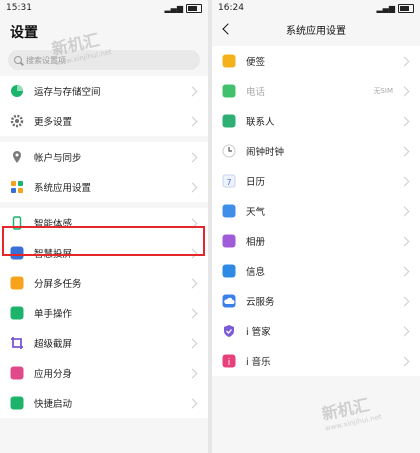 Image resolution: width=420 pixels, height=453 pixels. Describe the element at coordinates (316, 91) in the screenshot. I see `app-item: 电话 无SIM` at that location.